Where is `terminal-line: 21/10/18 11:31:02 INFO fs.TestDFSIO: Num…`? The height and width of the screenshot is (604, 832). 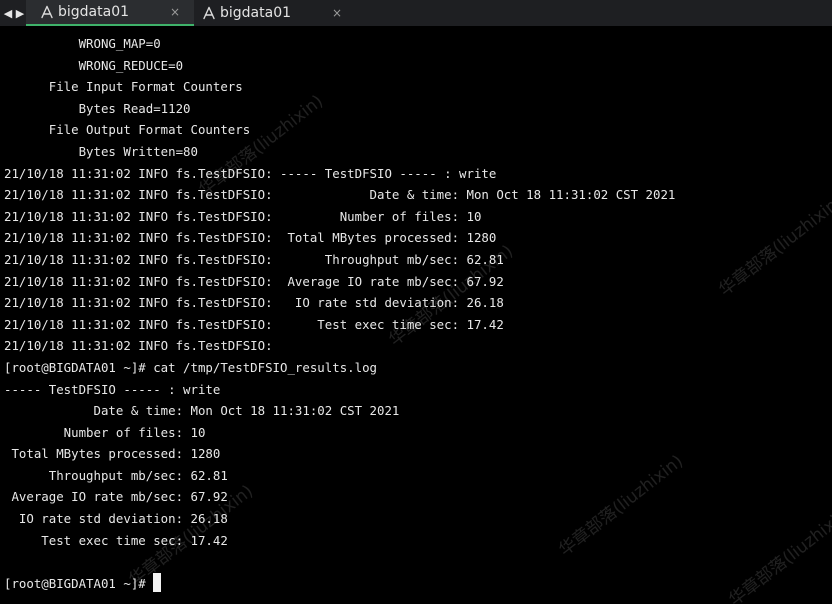
terminal-line: 21/10/18 11:31:02 INFO fs.TestDFSIO: Num… is located at coordinates (243, 216).